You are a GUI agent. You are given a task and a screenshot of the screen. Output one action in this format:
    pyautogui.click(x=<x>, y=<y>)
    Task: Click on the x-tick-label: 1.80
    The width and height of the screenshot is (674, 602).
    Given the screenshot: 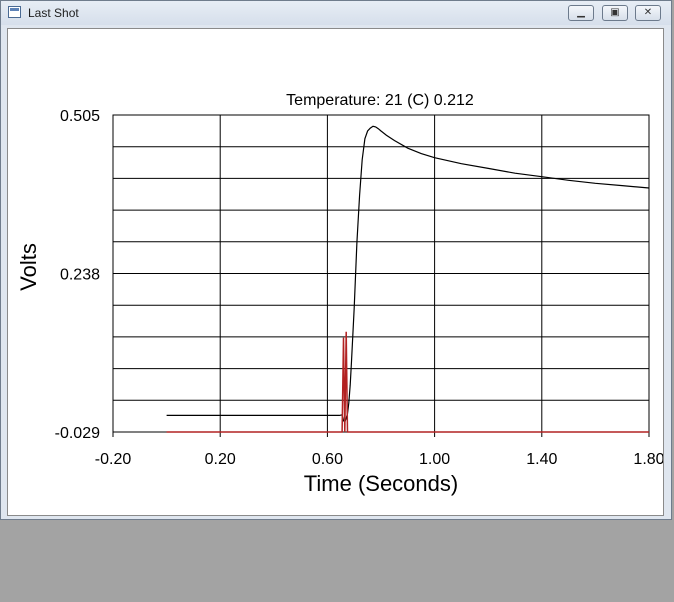 What is the action you would take?
    pyautogui.click(x=648, y=459)
    